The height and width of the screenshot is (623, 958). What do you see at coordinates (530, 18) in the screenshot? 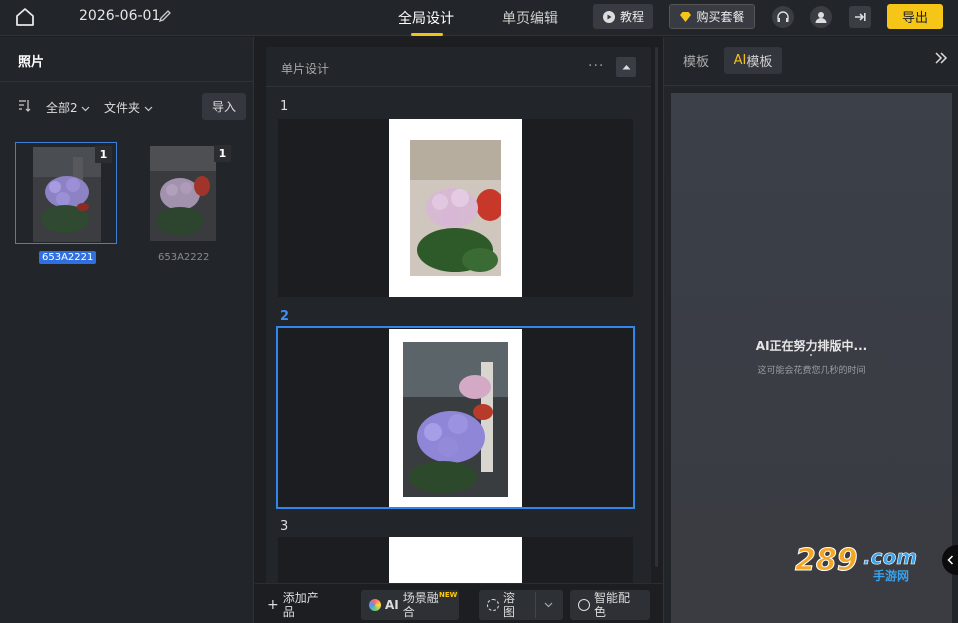
I see `tab-page-edit: 单页编辑` at bounding box center [530, 18].